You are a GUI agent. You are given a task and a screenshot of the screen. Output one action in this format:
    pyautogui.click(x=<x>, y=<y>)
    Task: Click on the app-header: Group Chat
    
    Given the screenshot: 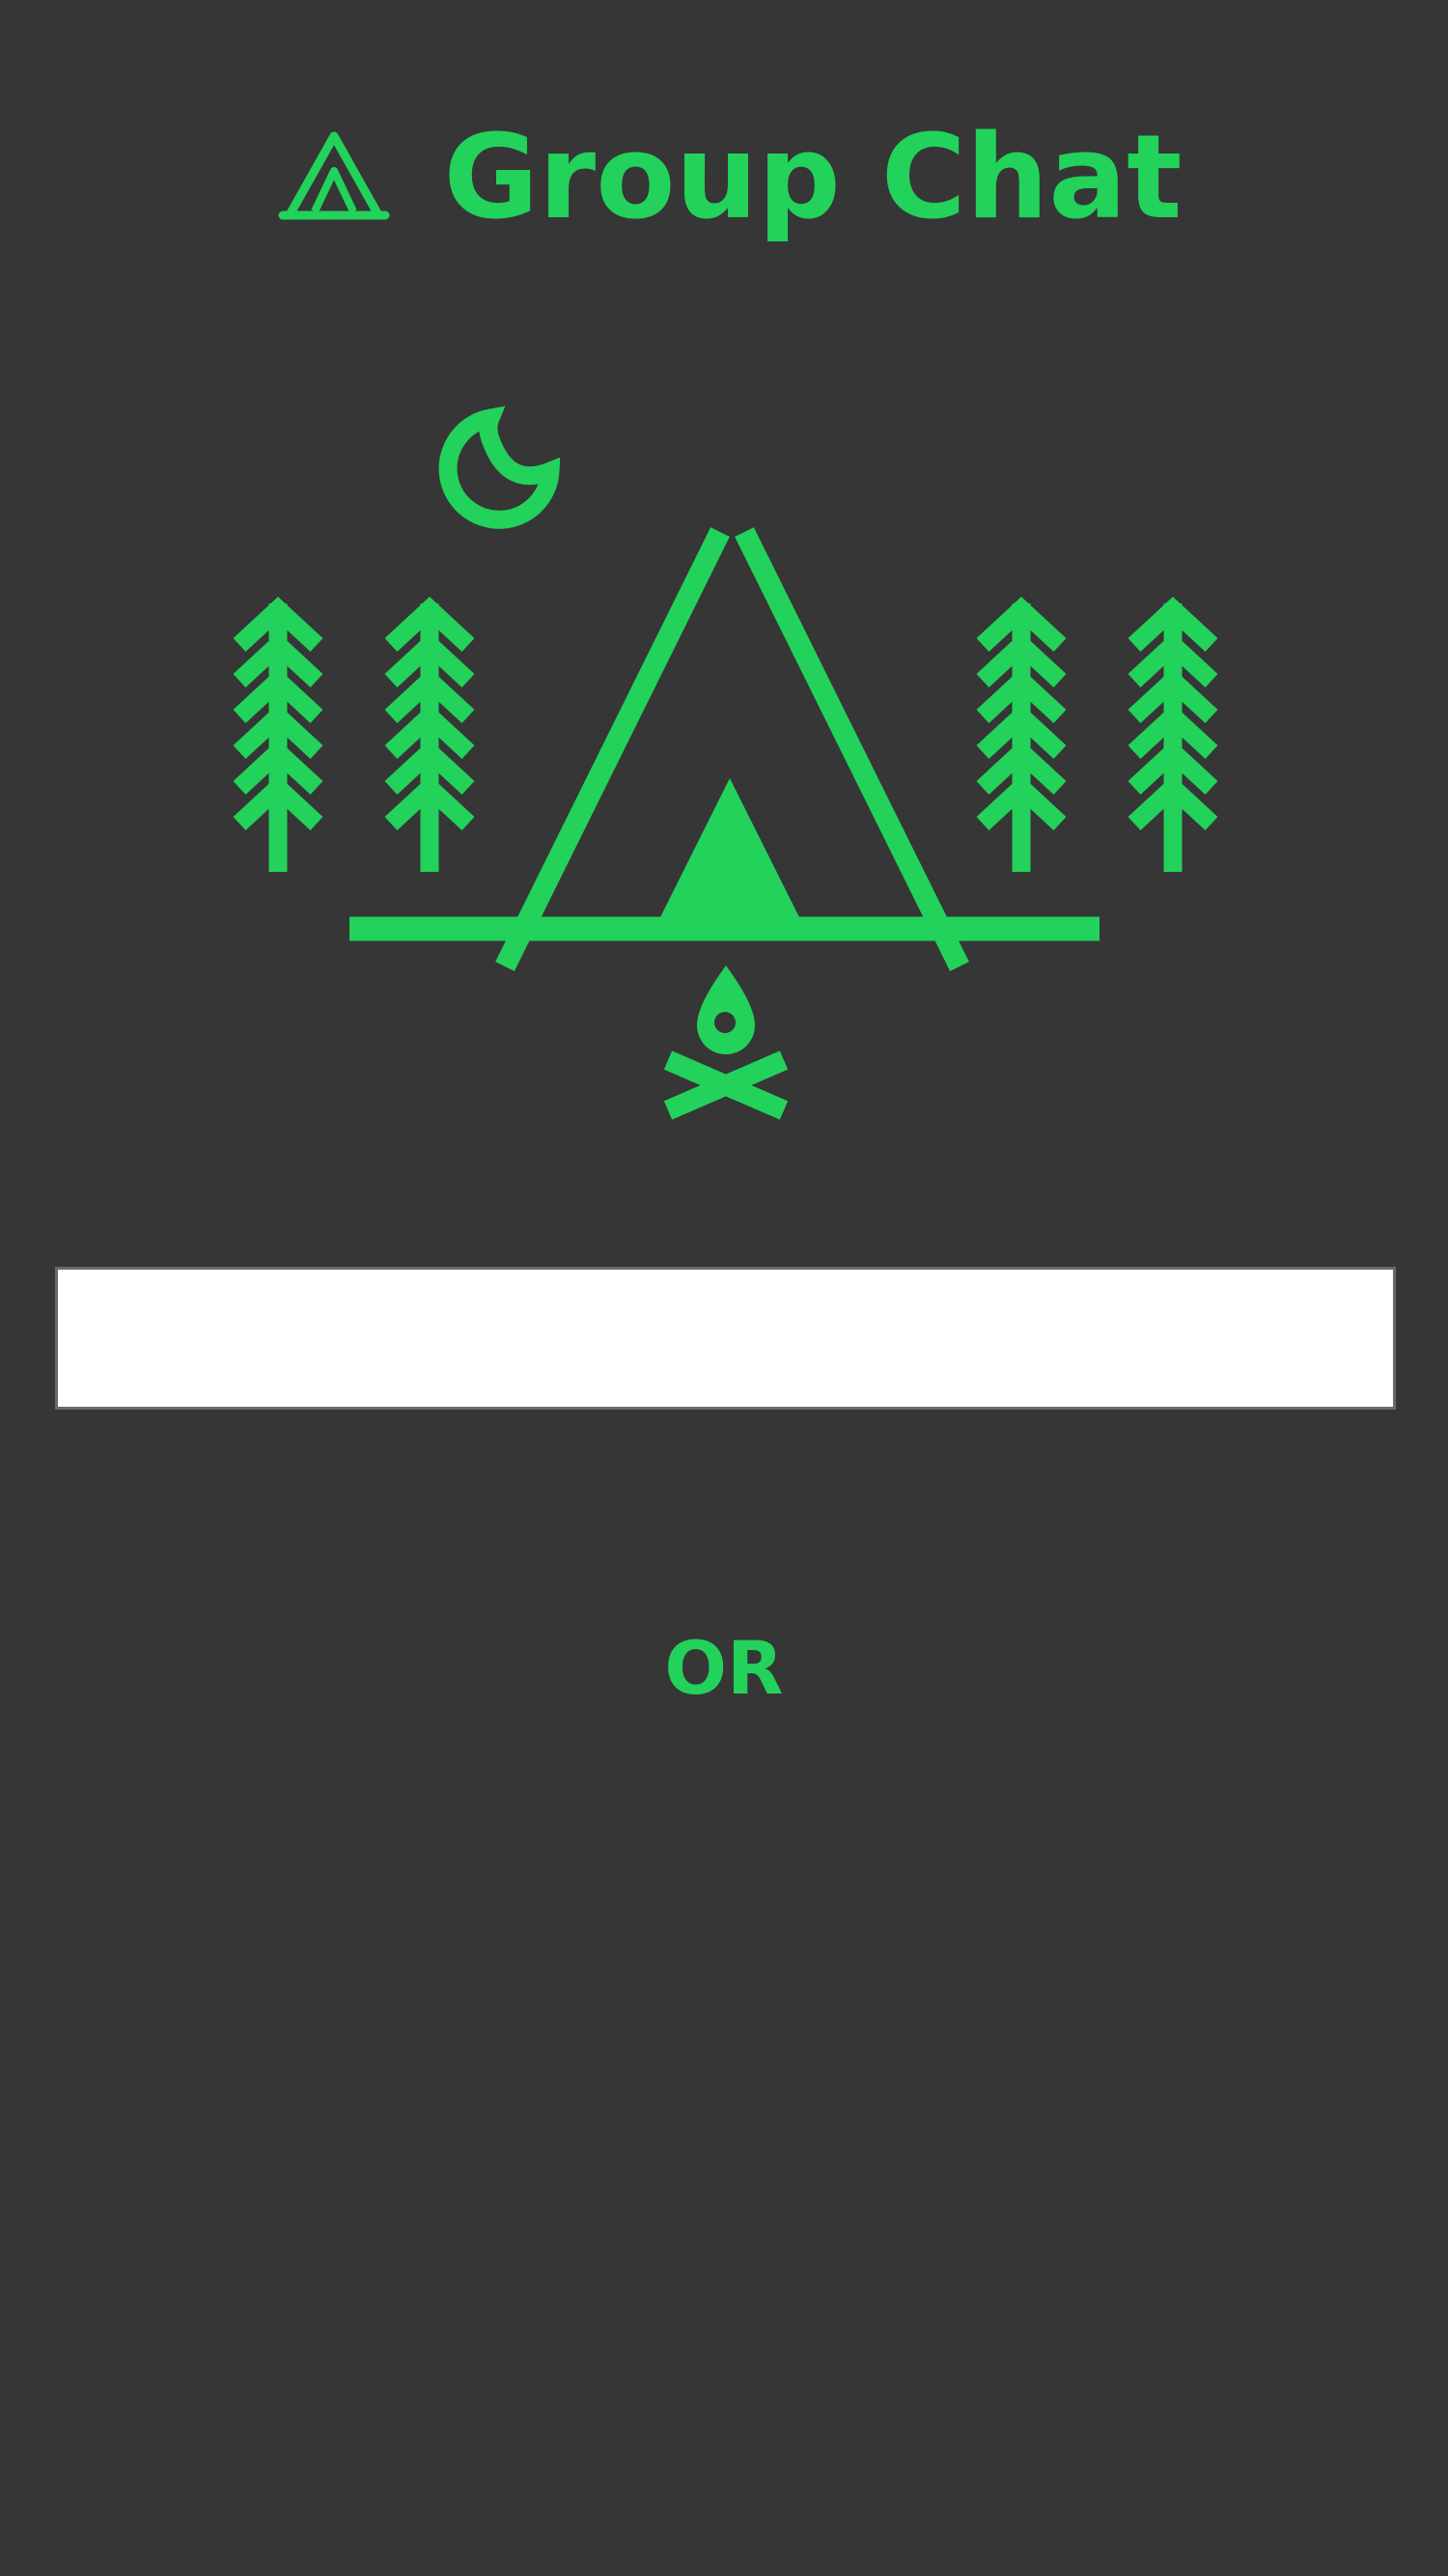 What is the action you would take?
    pyautogui.click(x=724, y=179)
    